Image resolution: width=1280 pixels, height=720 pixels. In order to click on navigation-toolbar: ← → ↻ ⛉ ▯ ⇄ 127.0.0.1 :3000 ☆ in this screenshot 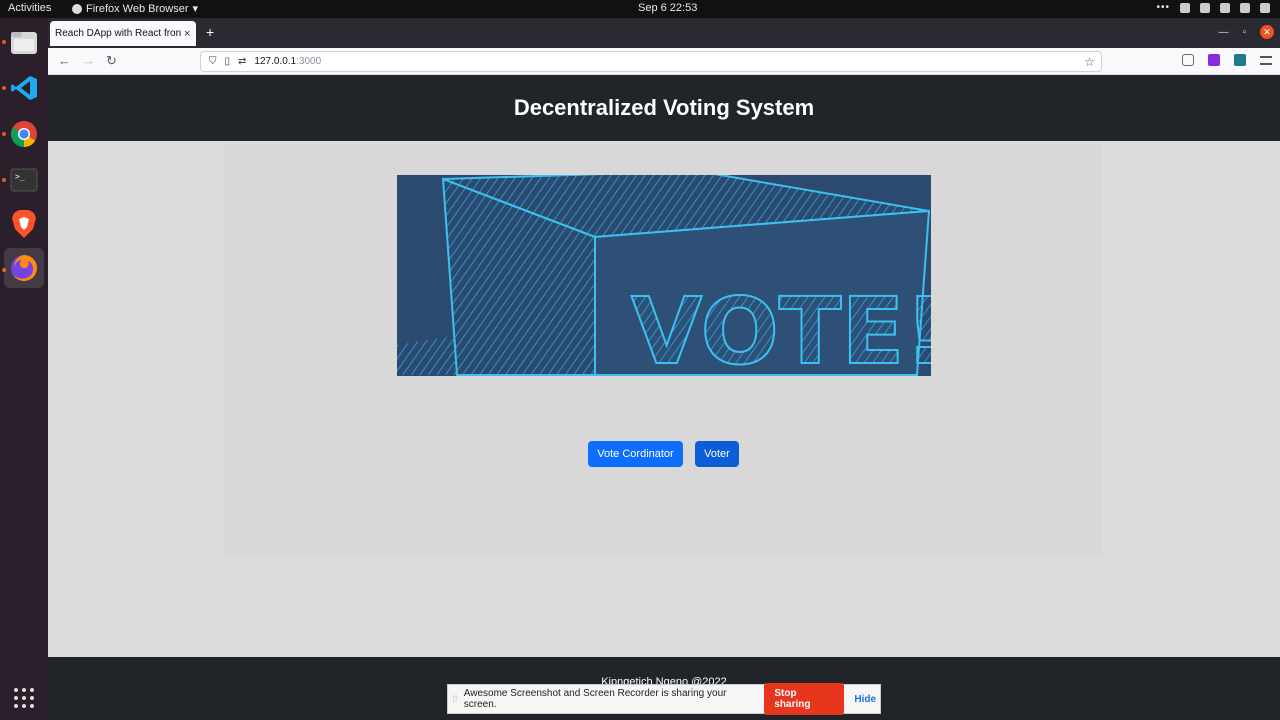, I will do `click(664, 61)`.